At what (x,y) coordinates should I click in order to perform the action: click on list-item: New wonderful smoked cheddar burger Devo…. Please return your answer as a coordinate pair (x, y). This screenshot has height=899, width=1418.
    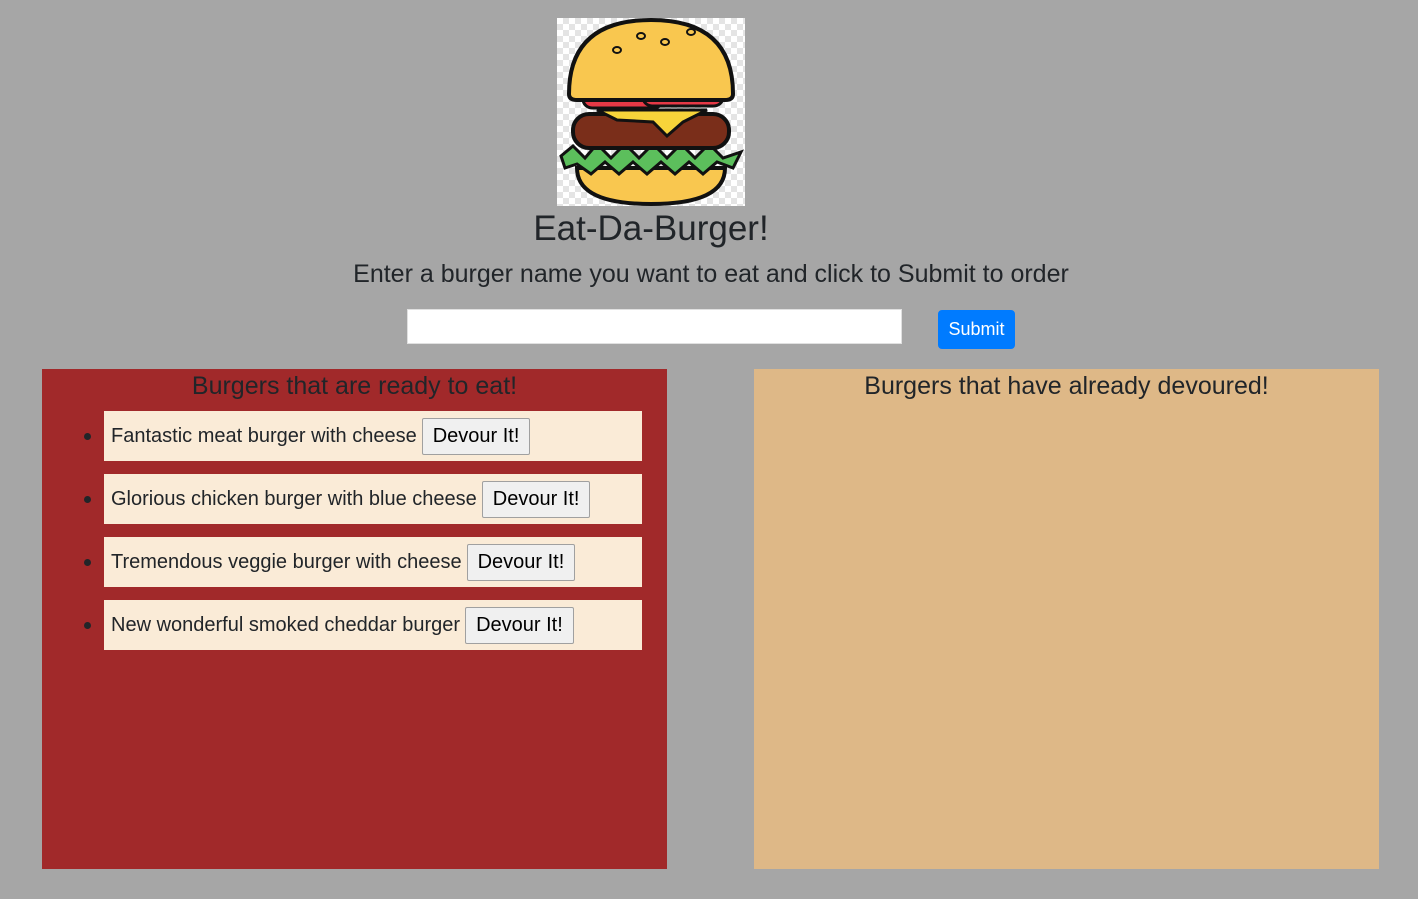
    Looking at the image, I should click on (363, 625).